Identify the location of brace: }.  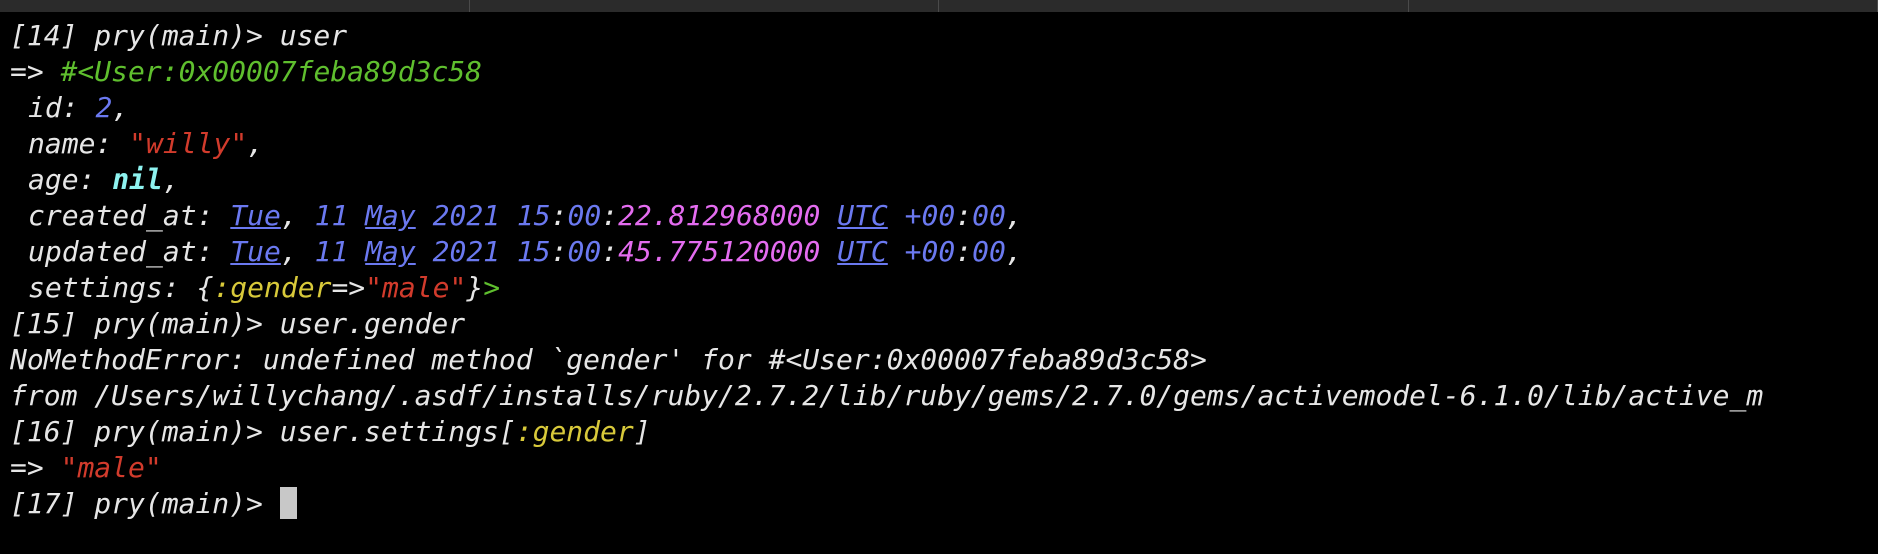
(475, 287).